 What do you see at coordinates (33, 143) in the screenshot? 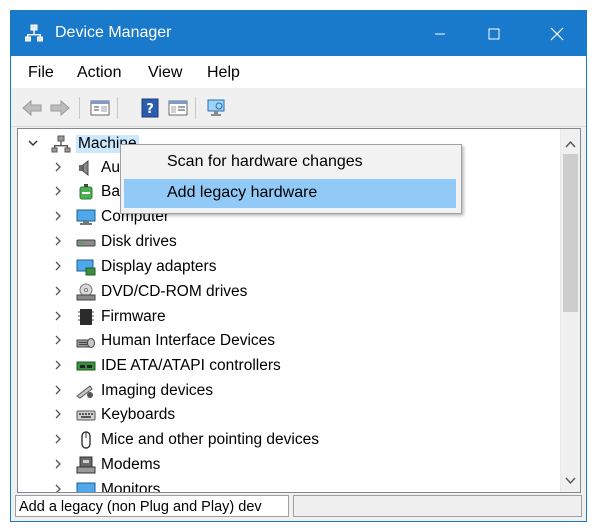
I see `chevron-down-icon` at bounding box center [33, 143].